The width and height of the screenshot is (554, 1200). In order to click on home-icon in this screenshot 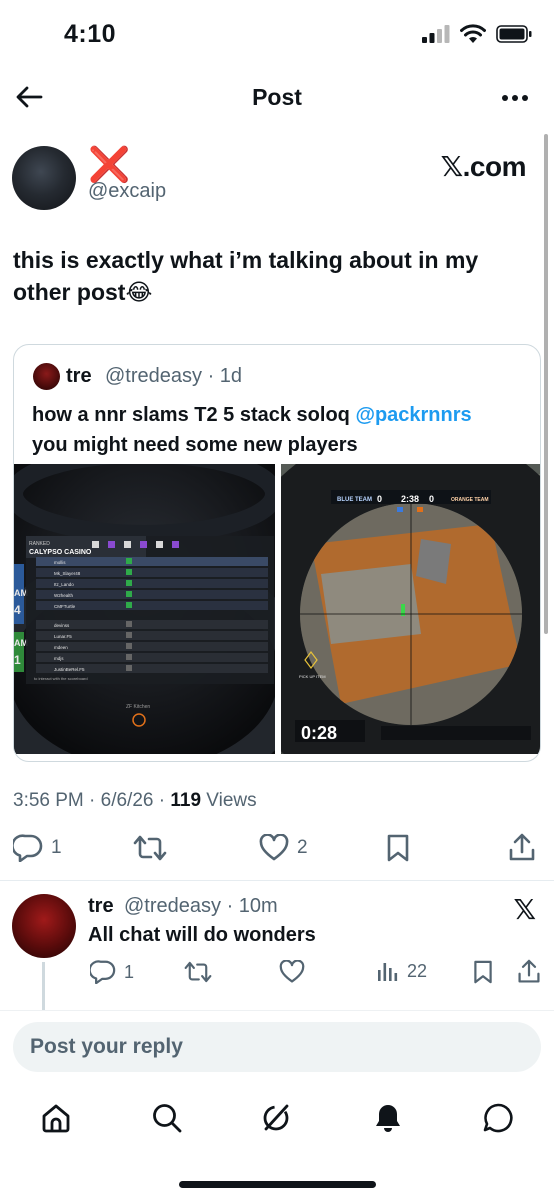, I will do `click(56, 1118)`.